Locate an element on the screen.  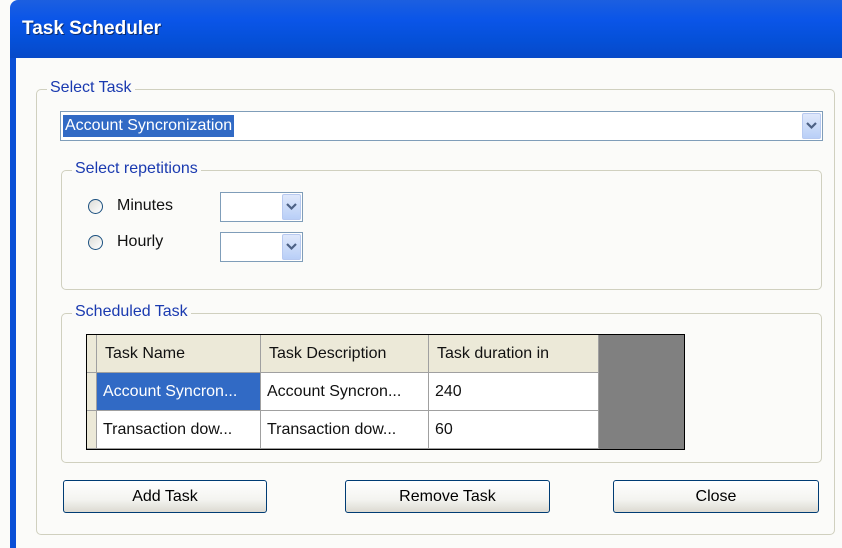
column-header-task-description: Task Description is located at coordinates (345, 354).